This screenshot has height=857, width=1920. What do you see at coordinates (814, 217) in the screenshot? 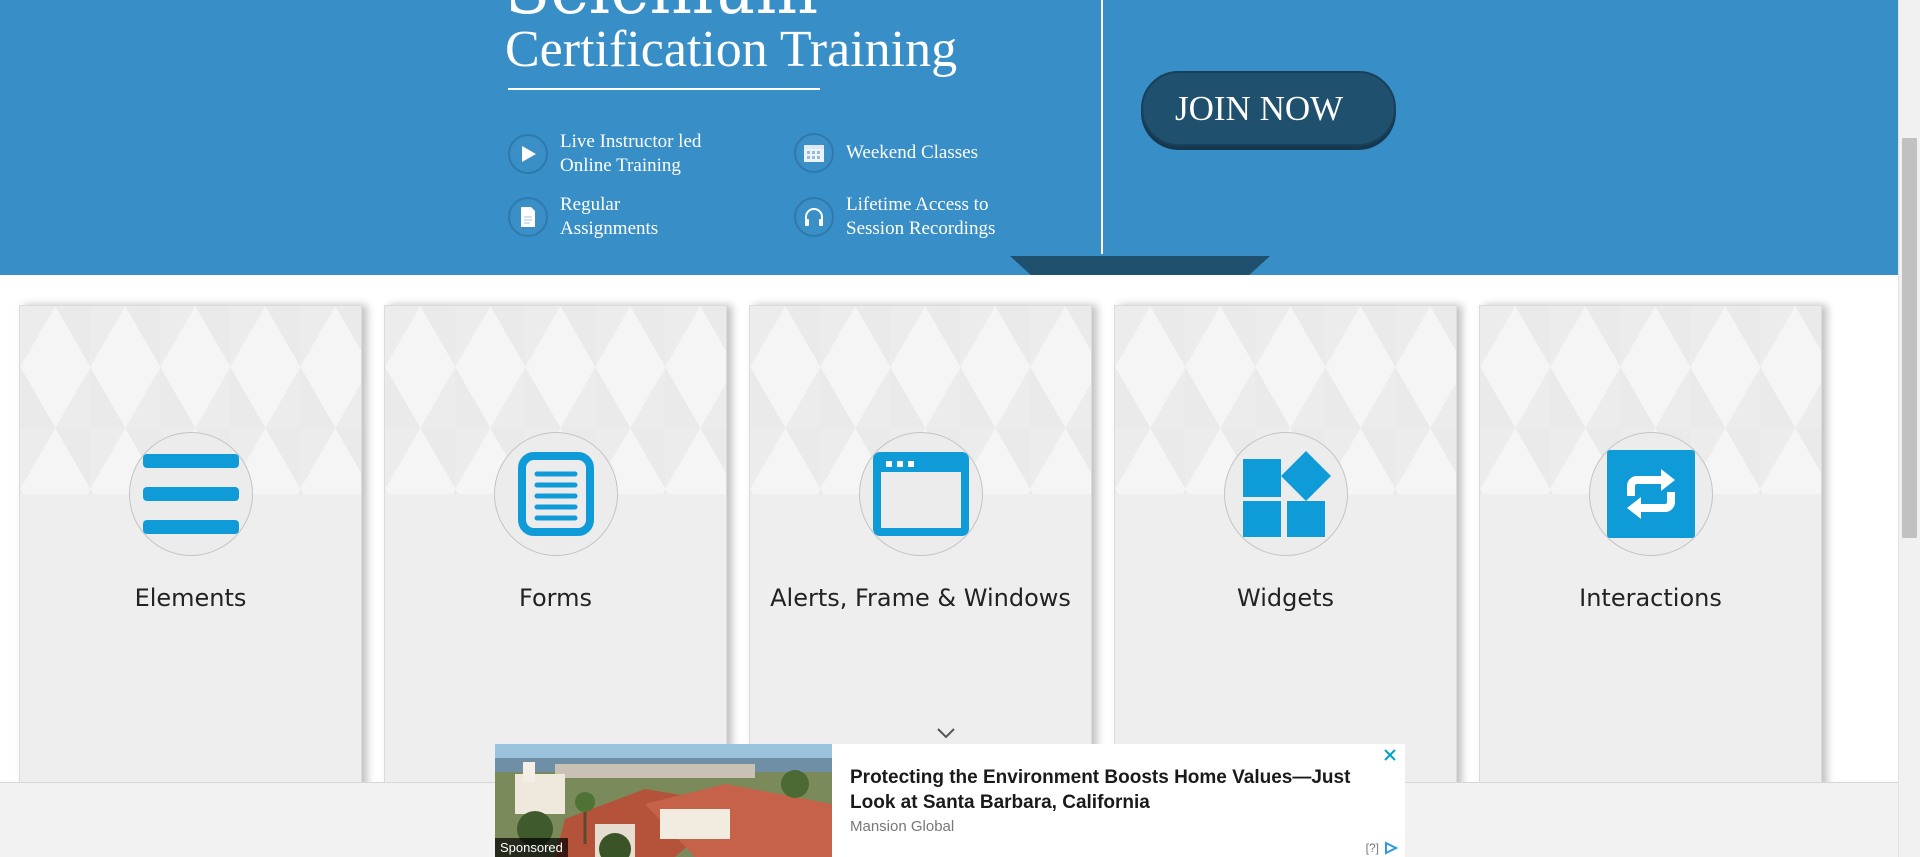
I see `headphones-icon` at bounding box center [814, 217].